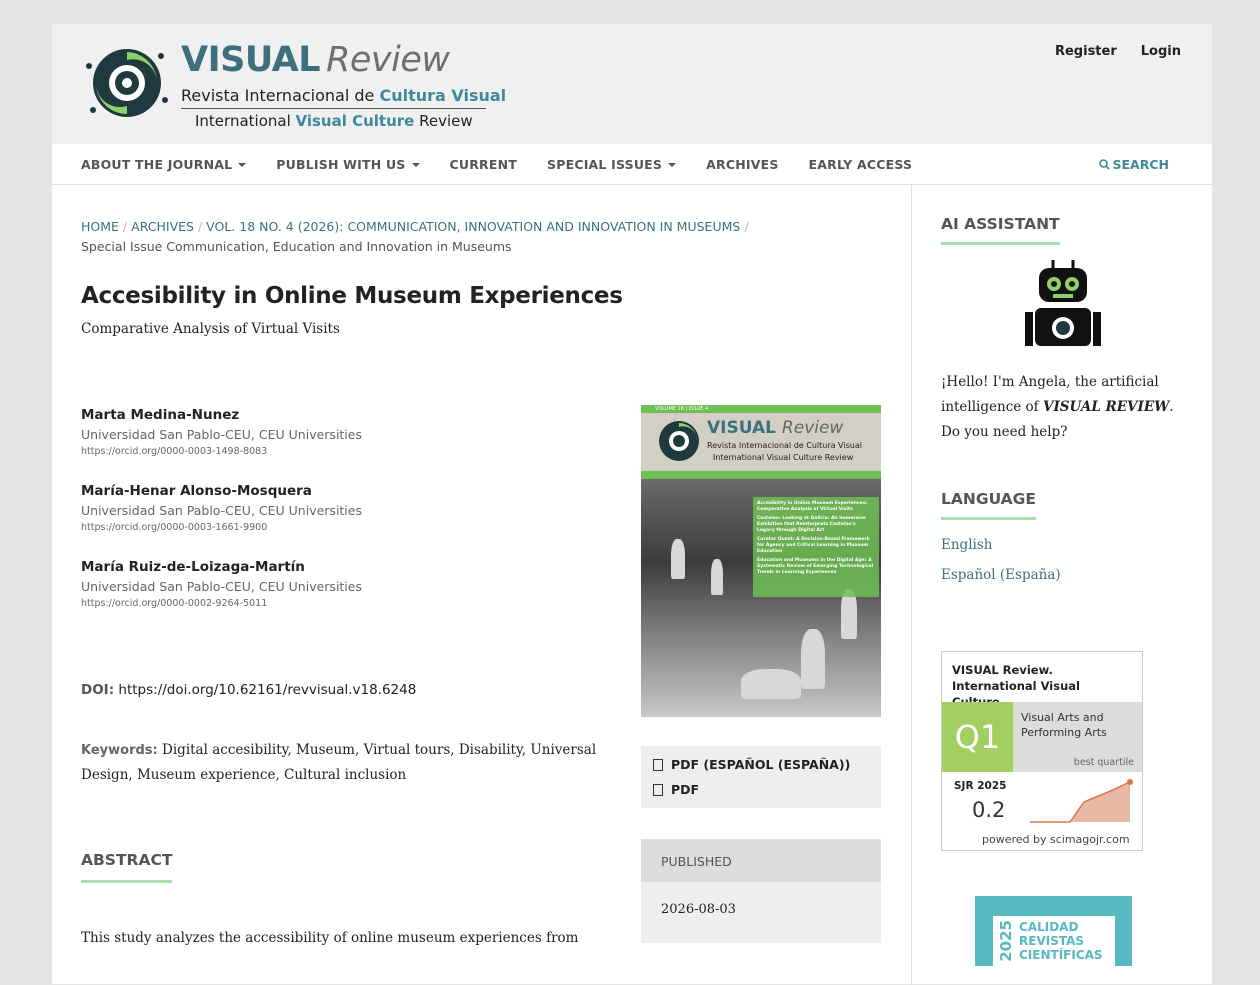  Describe the element at coordinates (761, 891) in the screenshot. I see `published-block: PUBLISHED 2026-08-03` at that location.